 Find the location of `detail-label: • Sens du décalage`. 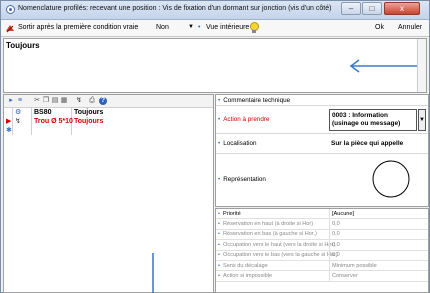

detail-label: • Sens du décalage is located at coordinates (243, 265).